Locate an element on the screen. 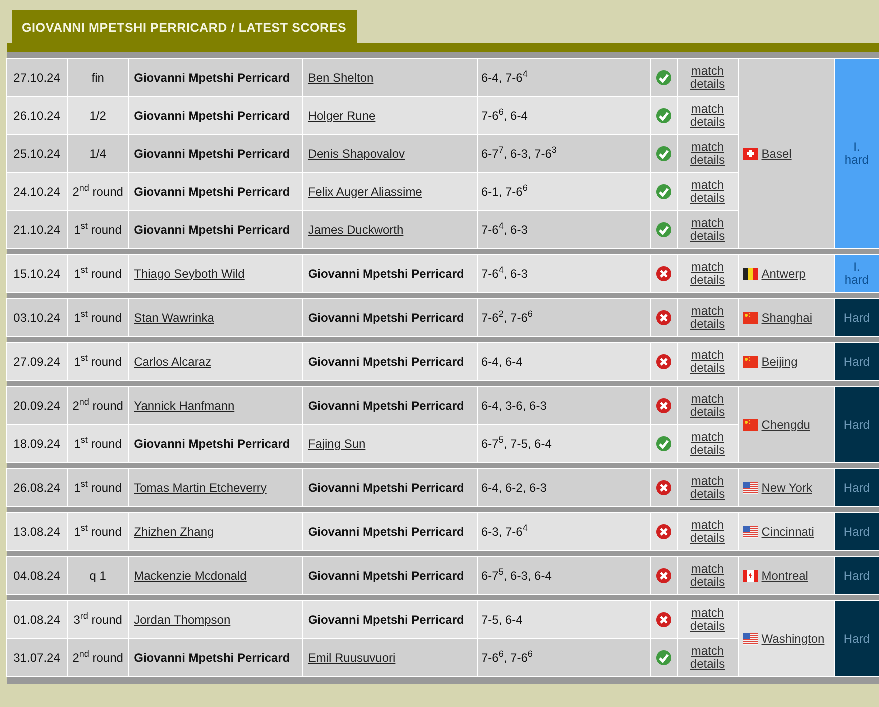 Image resolution: width=879 pixels, height=707 pixels. score-cell: 6-4, 6-2, 6-3 is located at coordinates (564, 487).